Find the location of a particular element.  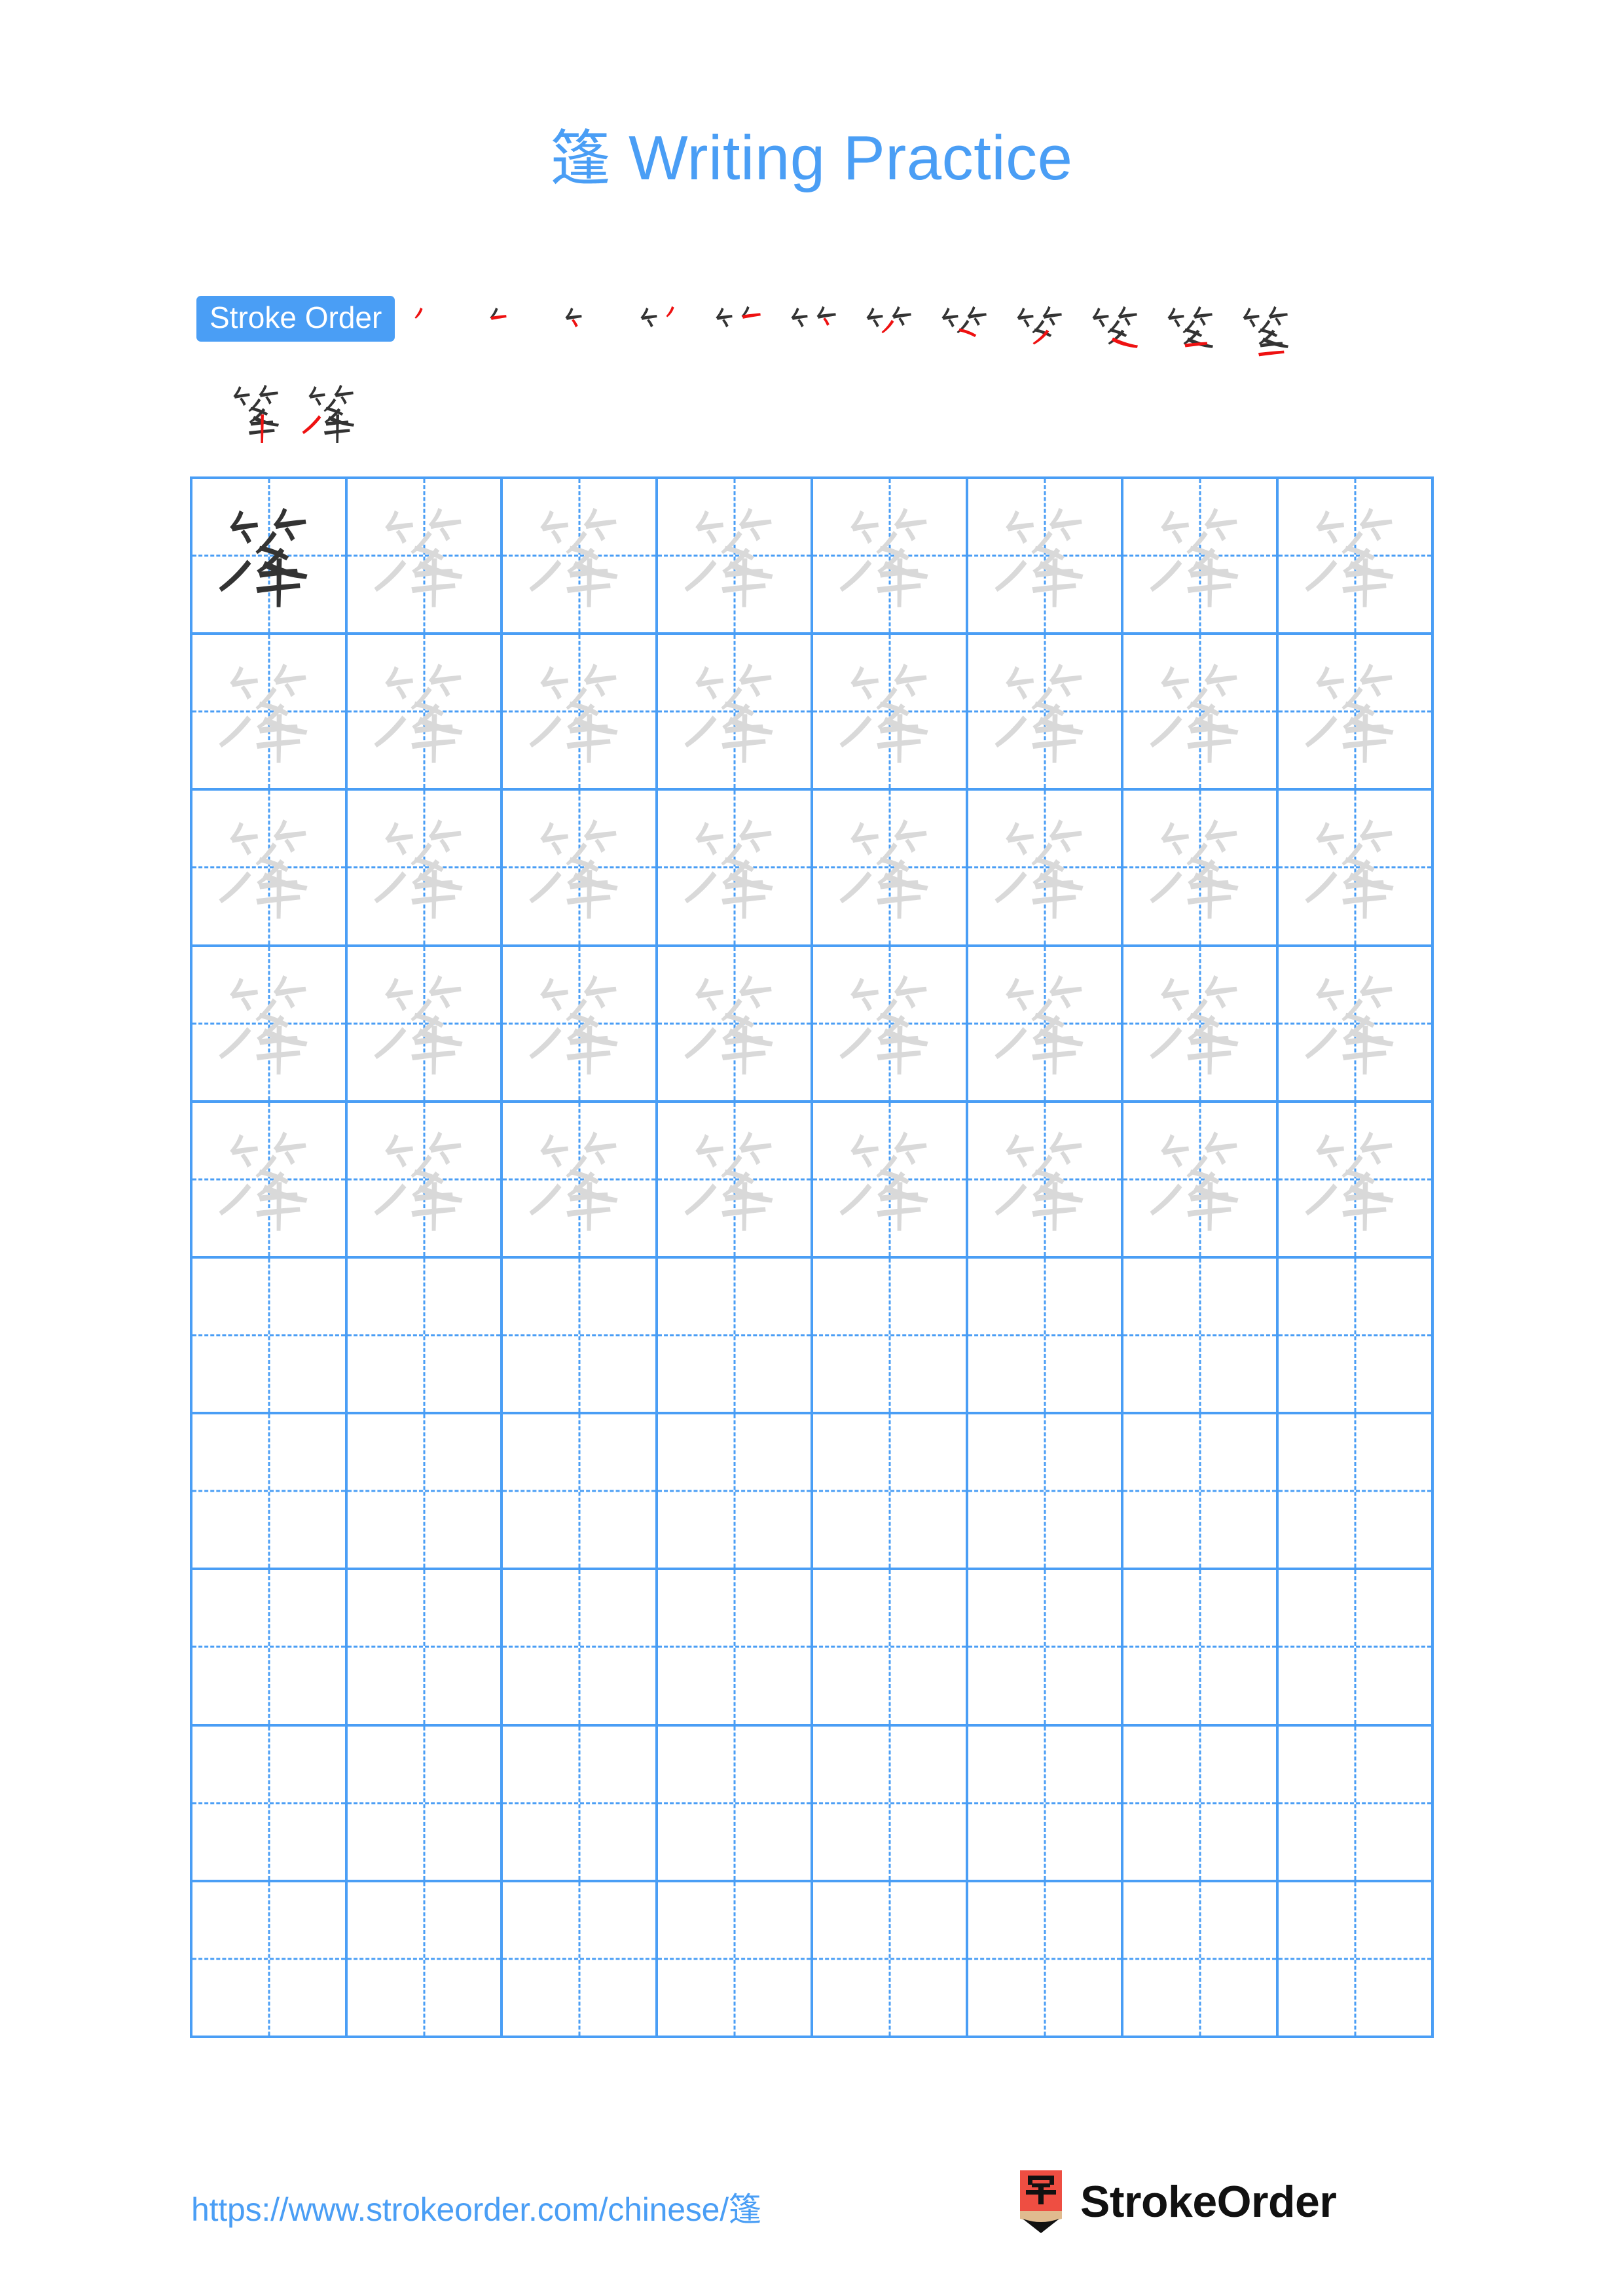

stroke-order-step is located at coordinates (814, 334).